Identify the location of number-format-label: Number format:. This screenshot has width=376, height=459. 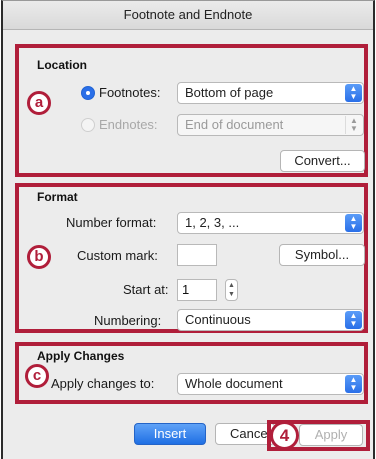
(111, 222).